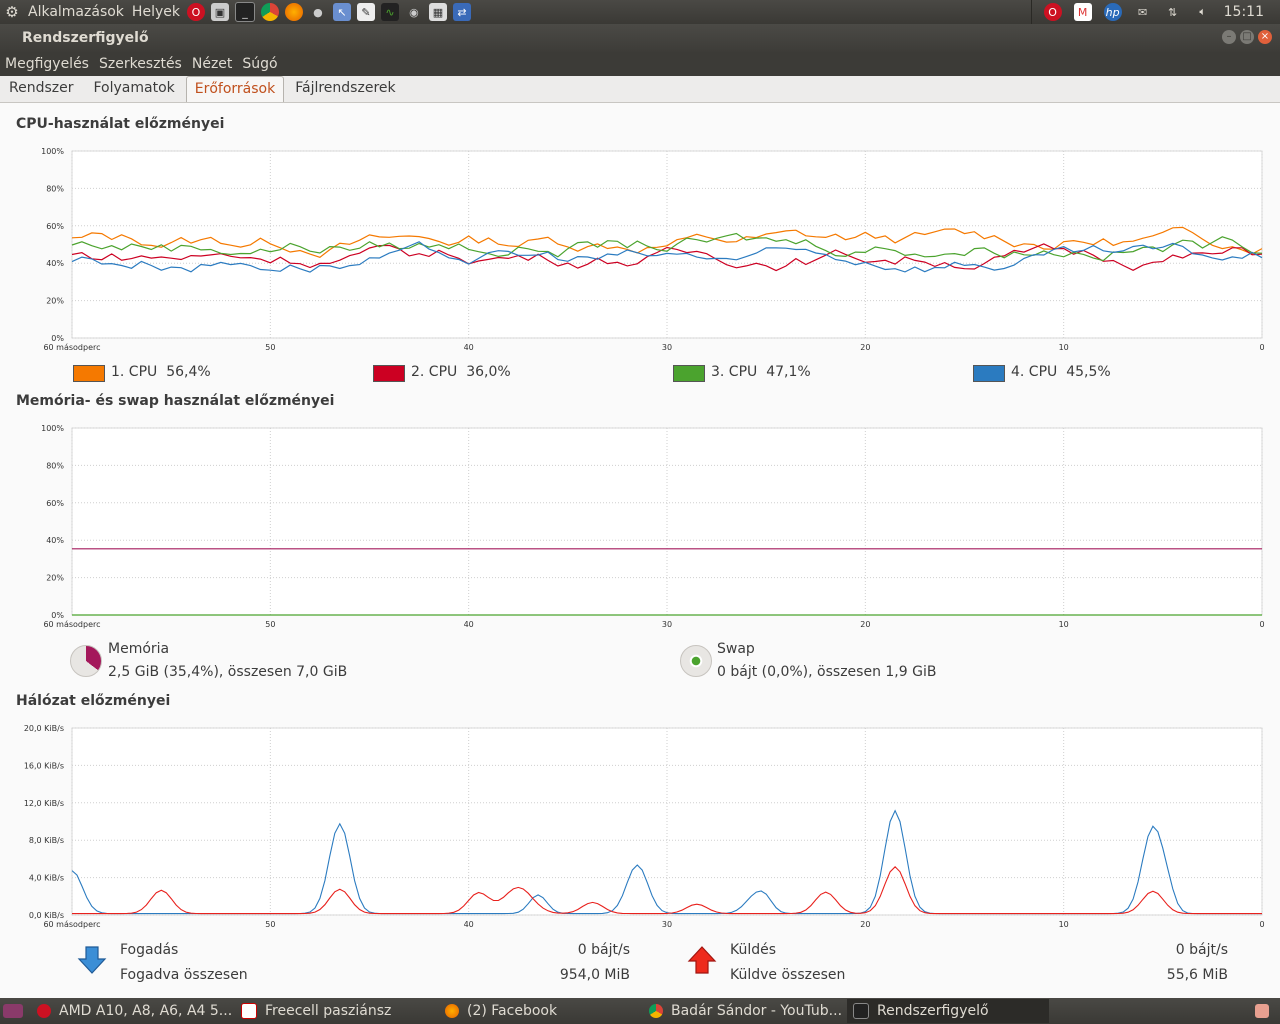 This screenshot has width=1280, height=1024. What do you see at coordinates (184, 975) in the screenshot?
I see `receive-total-label: Fogadva összesen` at bounding box center [184, 975].